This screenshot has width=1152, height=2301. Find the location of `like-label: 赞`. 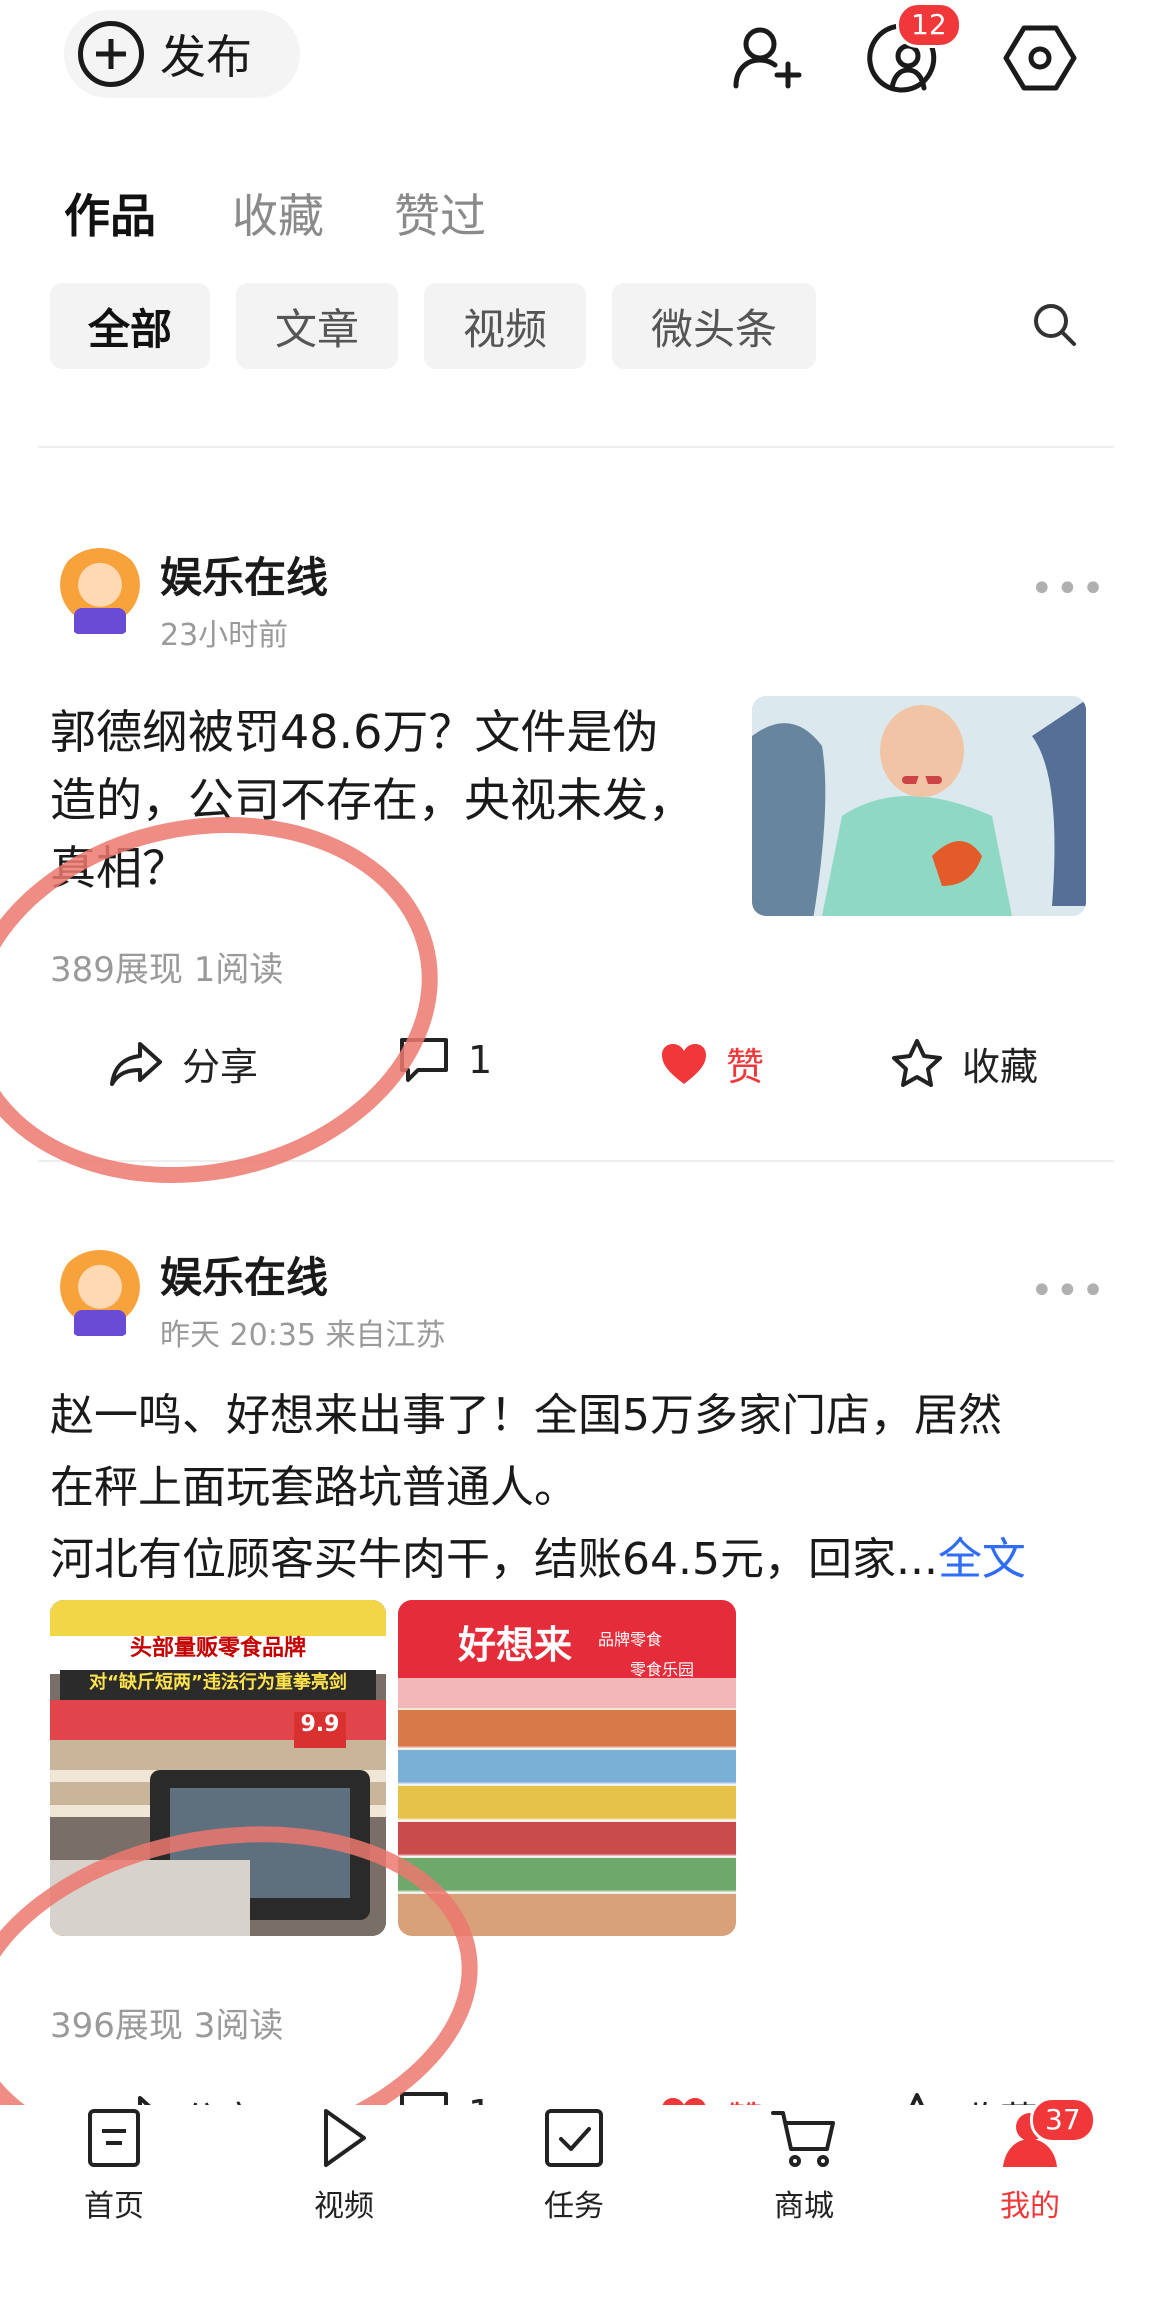

like-label: 赞 is located at coordinates (745, 1067).